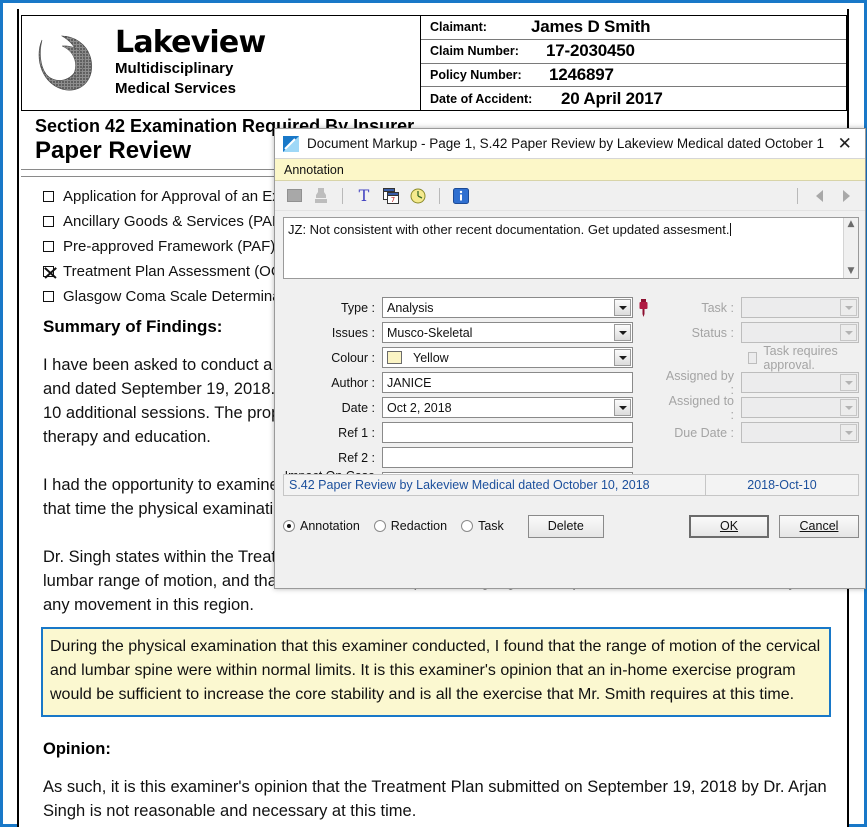 The image size is (867, 827). What do you see at coordinates (507, 332) in the screenshot?
I see `issues-combobox: Musco-Skeletal` at bounding box center [507, 332].